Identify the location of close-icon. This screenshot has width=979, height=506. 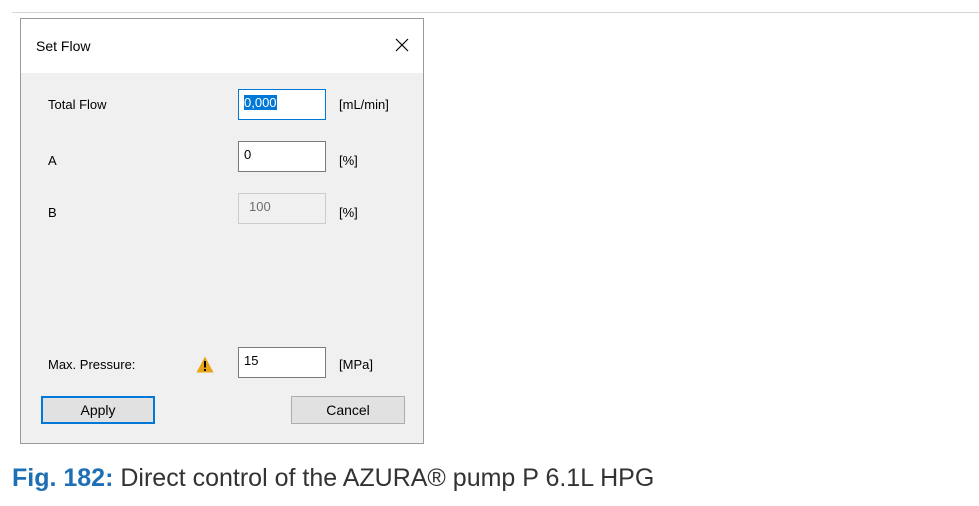
(402, 45).